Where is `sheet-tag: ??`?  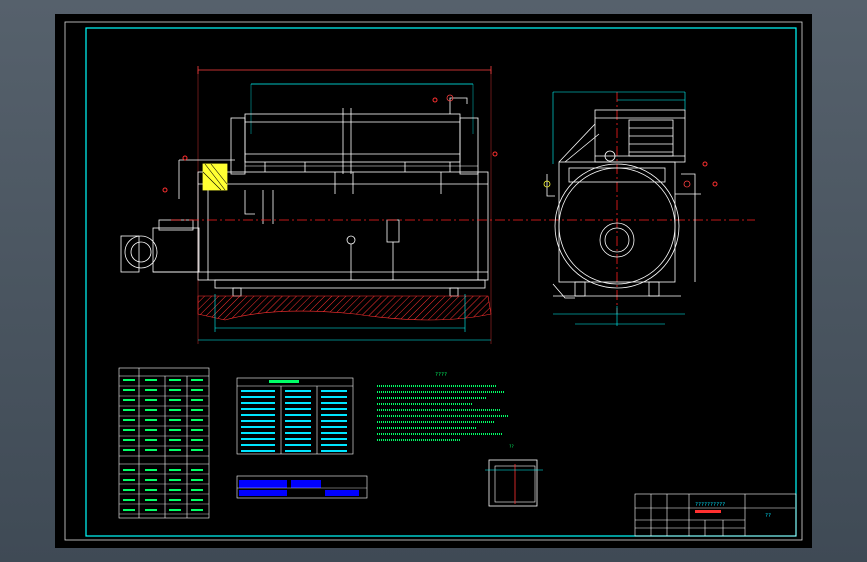 sheet-tag: ?? is located at coordinates (768, 516).